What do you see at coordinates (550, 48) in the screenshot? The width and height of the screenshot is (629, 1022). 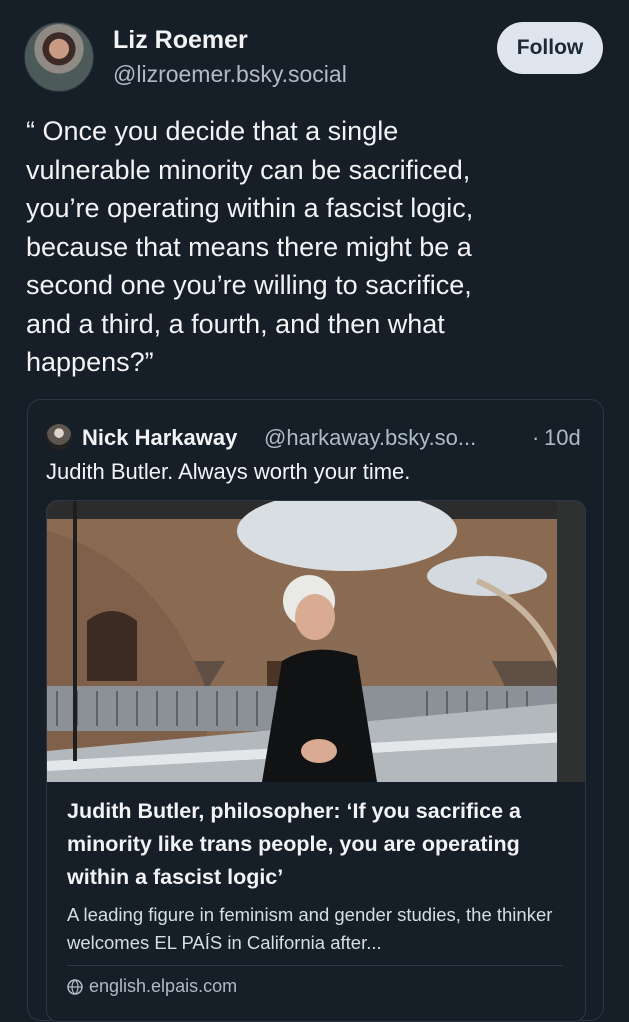 I see `follow-button: Follow` at bounding box center [550, 48].